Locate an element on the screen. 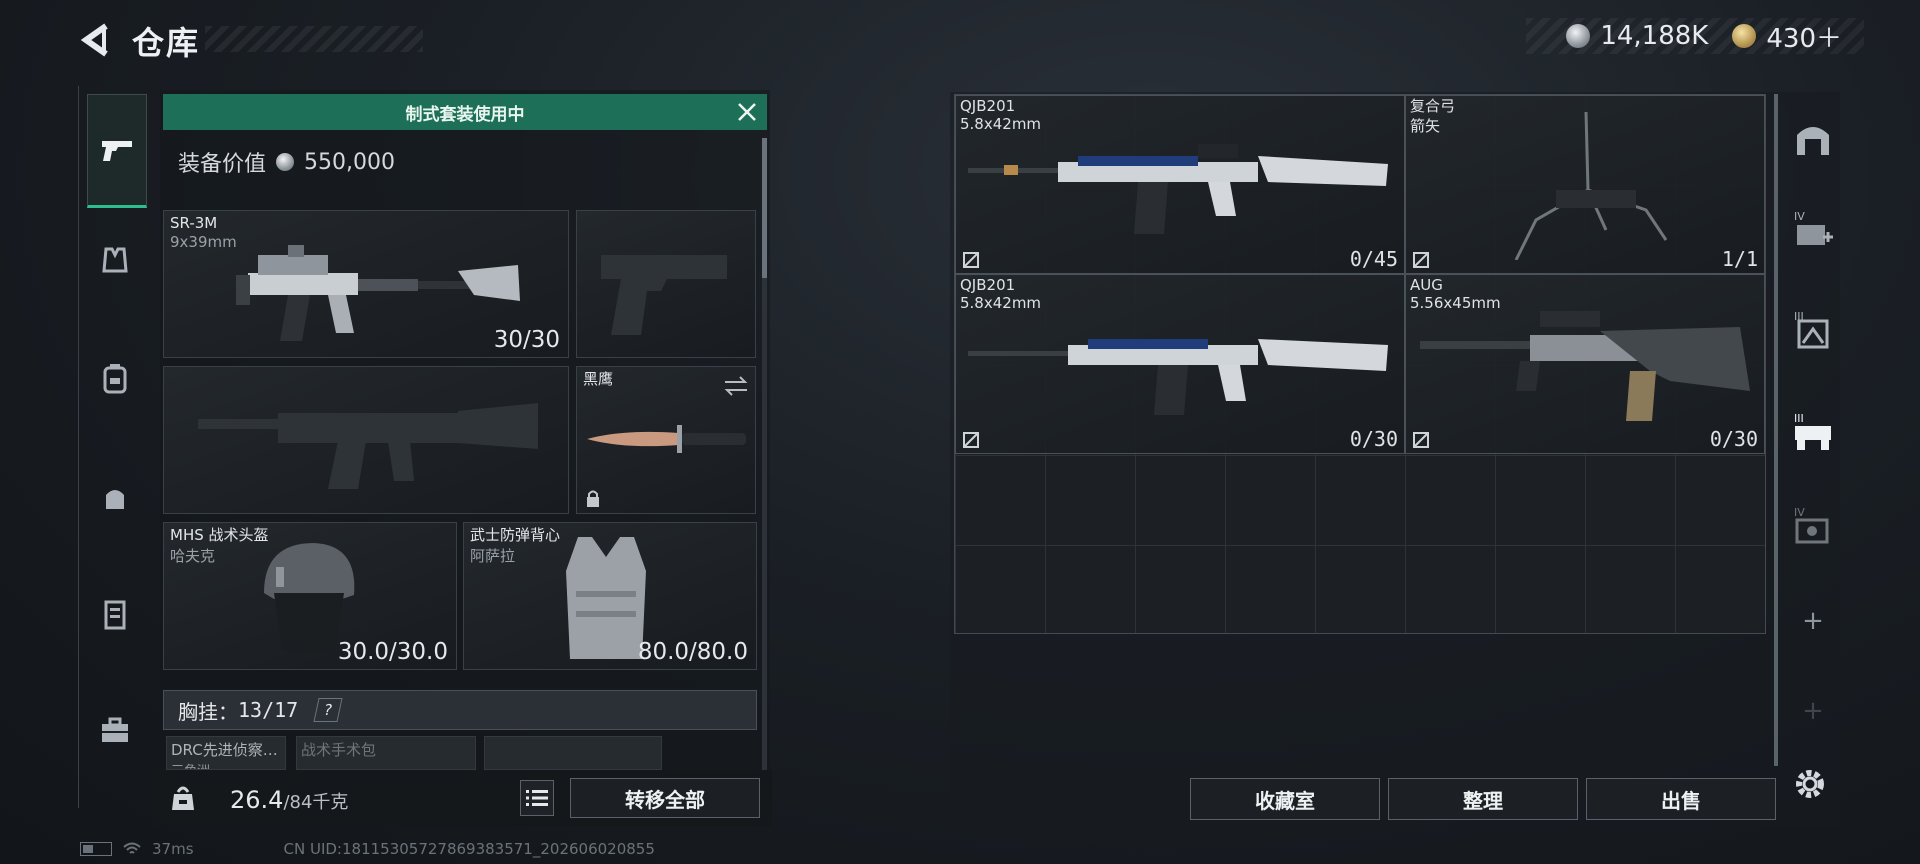  equipment-value: 550,000 is located at coordinates (349, 162).